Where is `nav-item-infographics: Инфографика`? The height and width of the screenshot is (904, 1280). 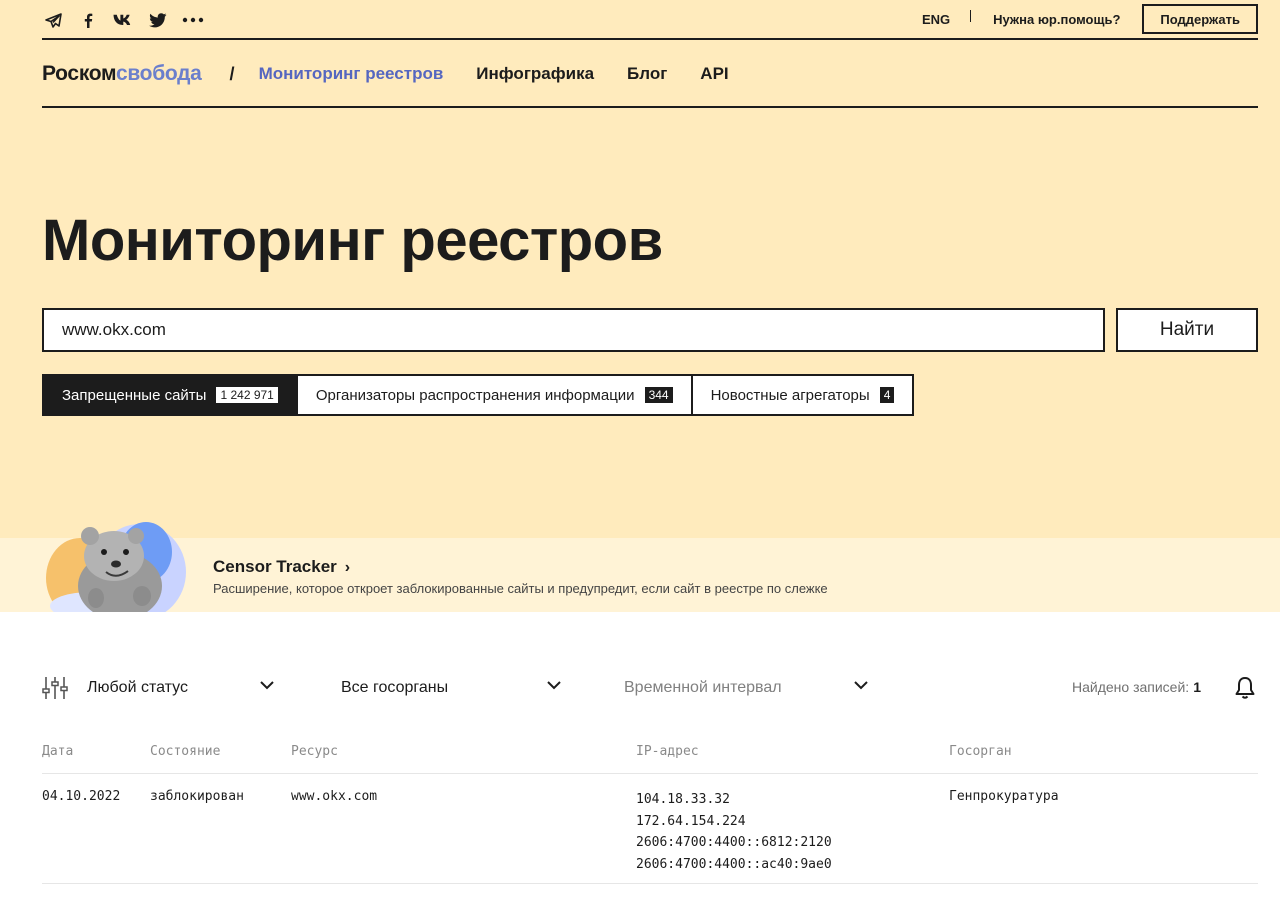 nav-item-infographics: Инфографика is located at coordinates (535, 74).